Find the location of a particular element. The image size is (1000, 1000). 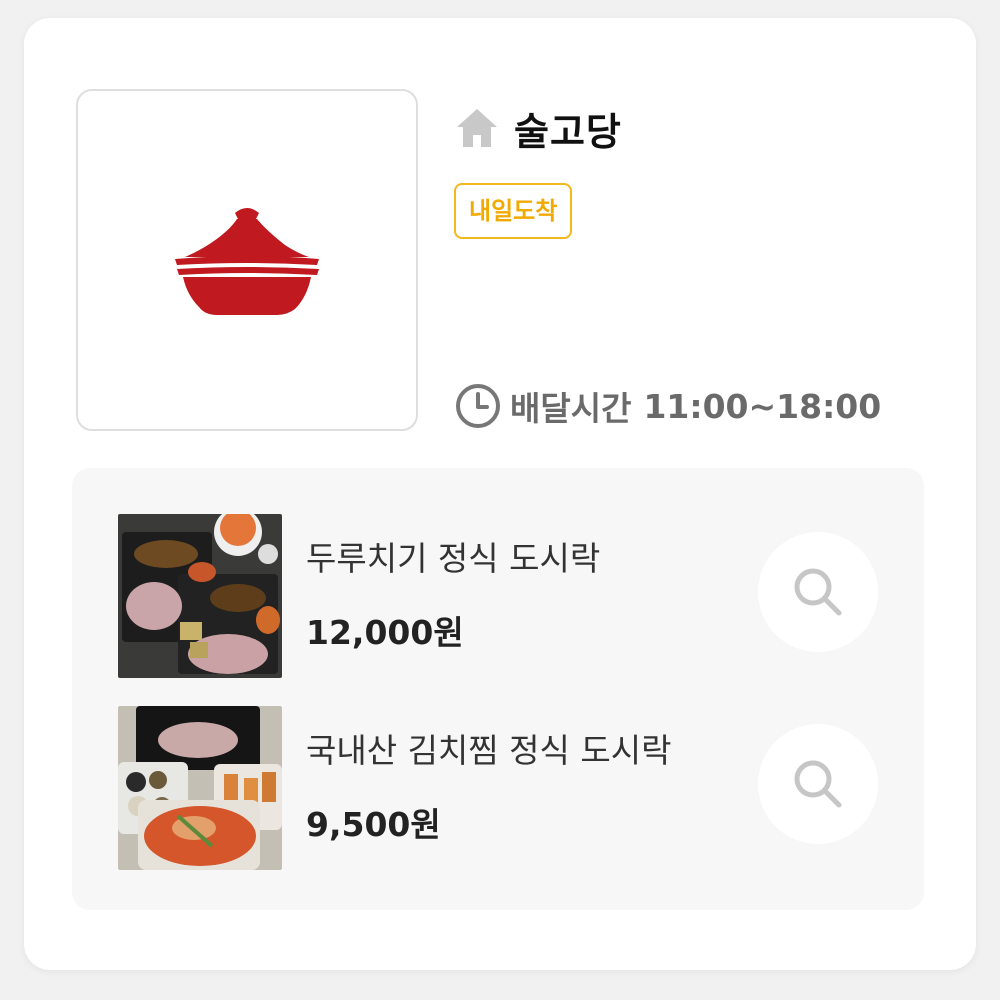

delivery-badge: 내일도착 is located at coordinates (513, 211).